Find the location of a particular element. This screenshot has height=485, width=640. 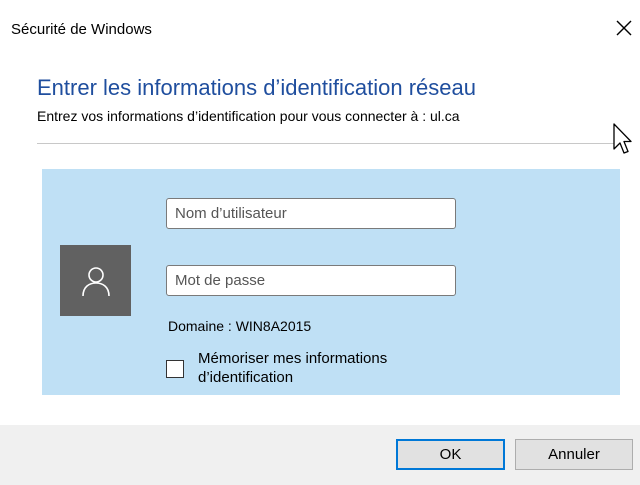

domain-label: Domaine : WIN8A2015 is located at coordinates (240, 326).